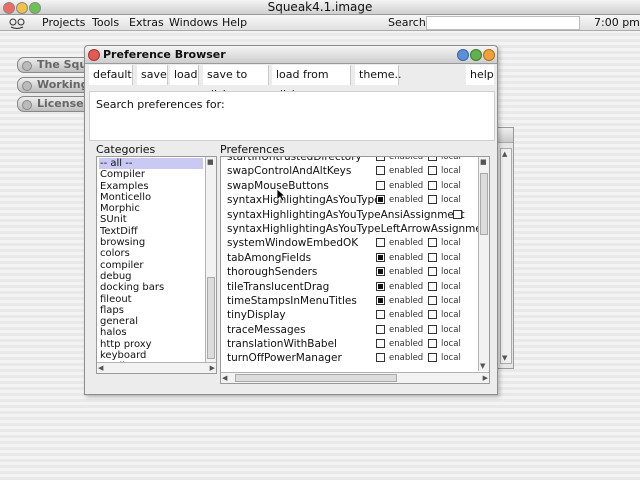  What do you see at coordinates (480, 75) in the screenshot?
I see `help-button: help` at bounding box center [480, 75].